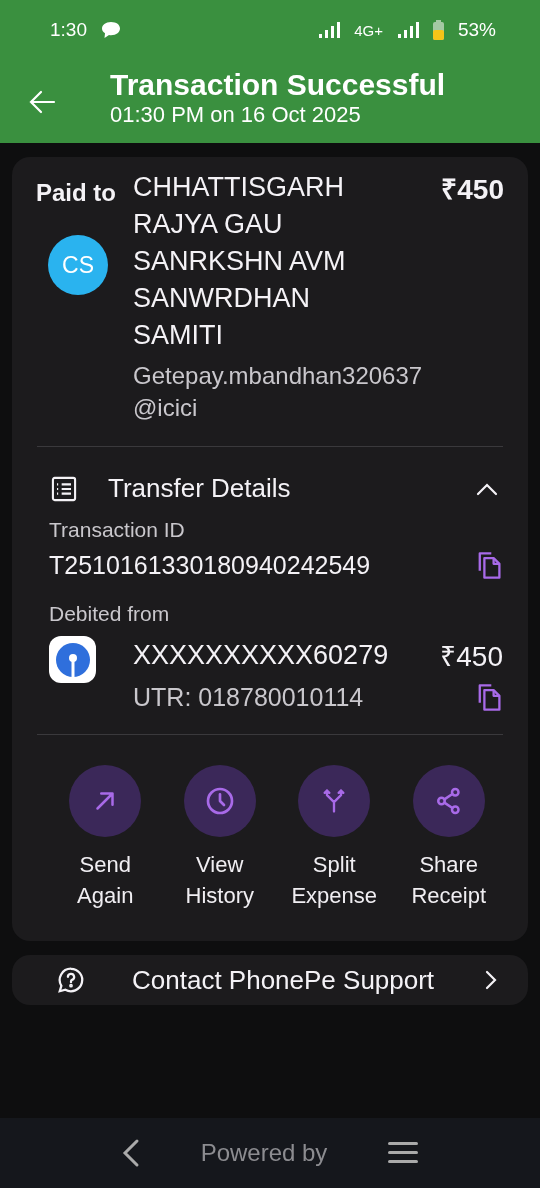  I want to click on bank-logo, so click(72, 659).